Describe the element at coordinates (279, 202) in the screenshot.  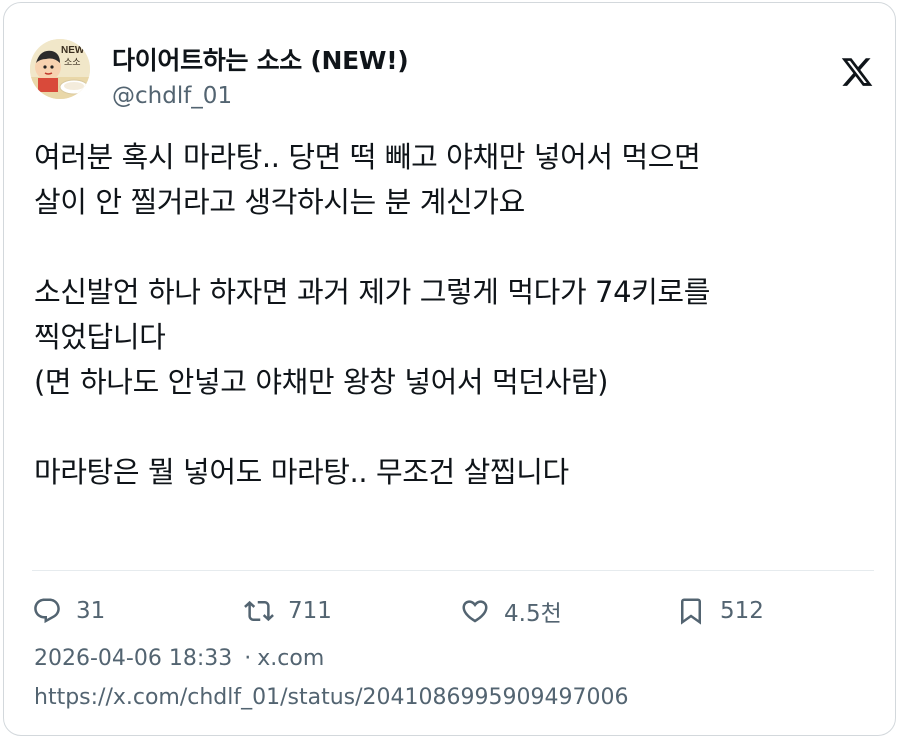
I see `tweet-line: 살이 안 찔거라고 생각하시는 분 계신가요` at that location.